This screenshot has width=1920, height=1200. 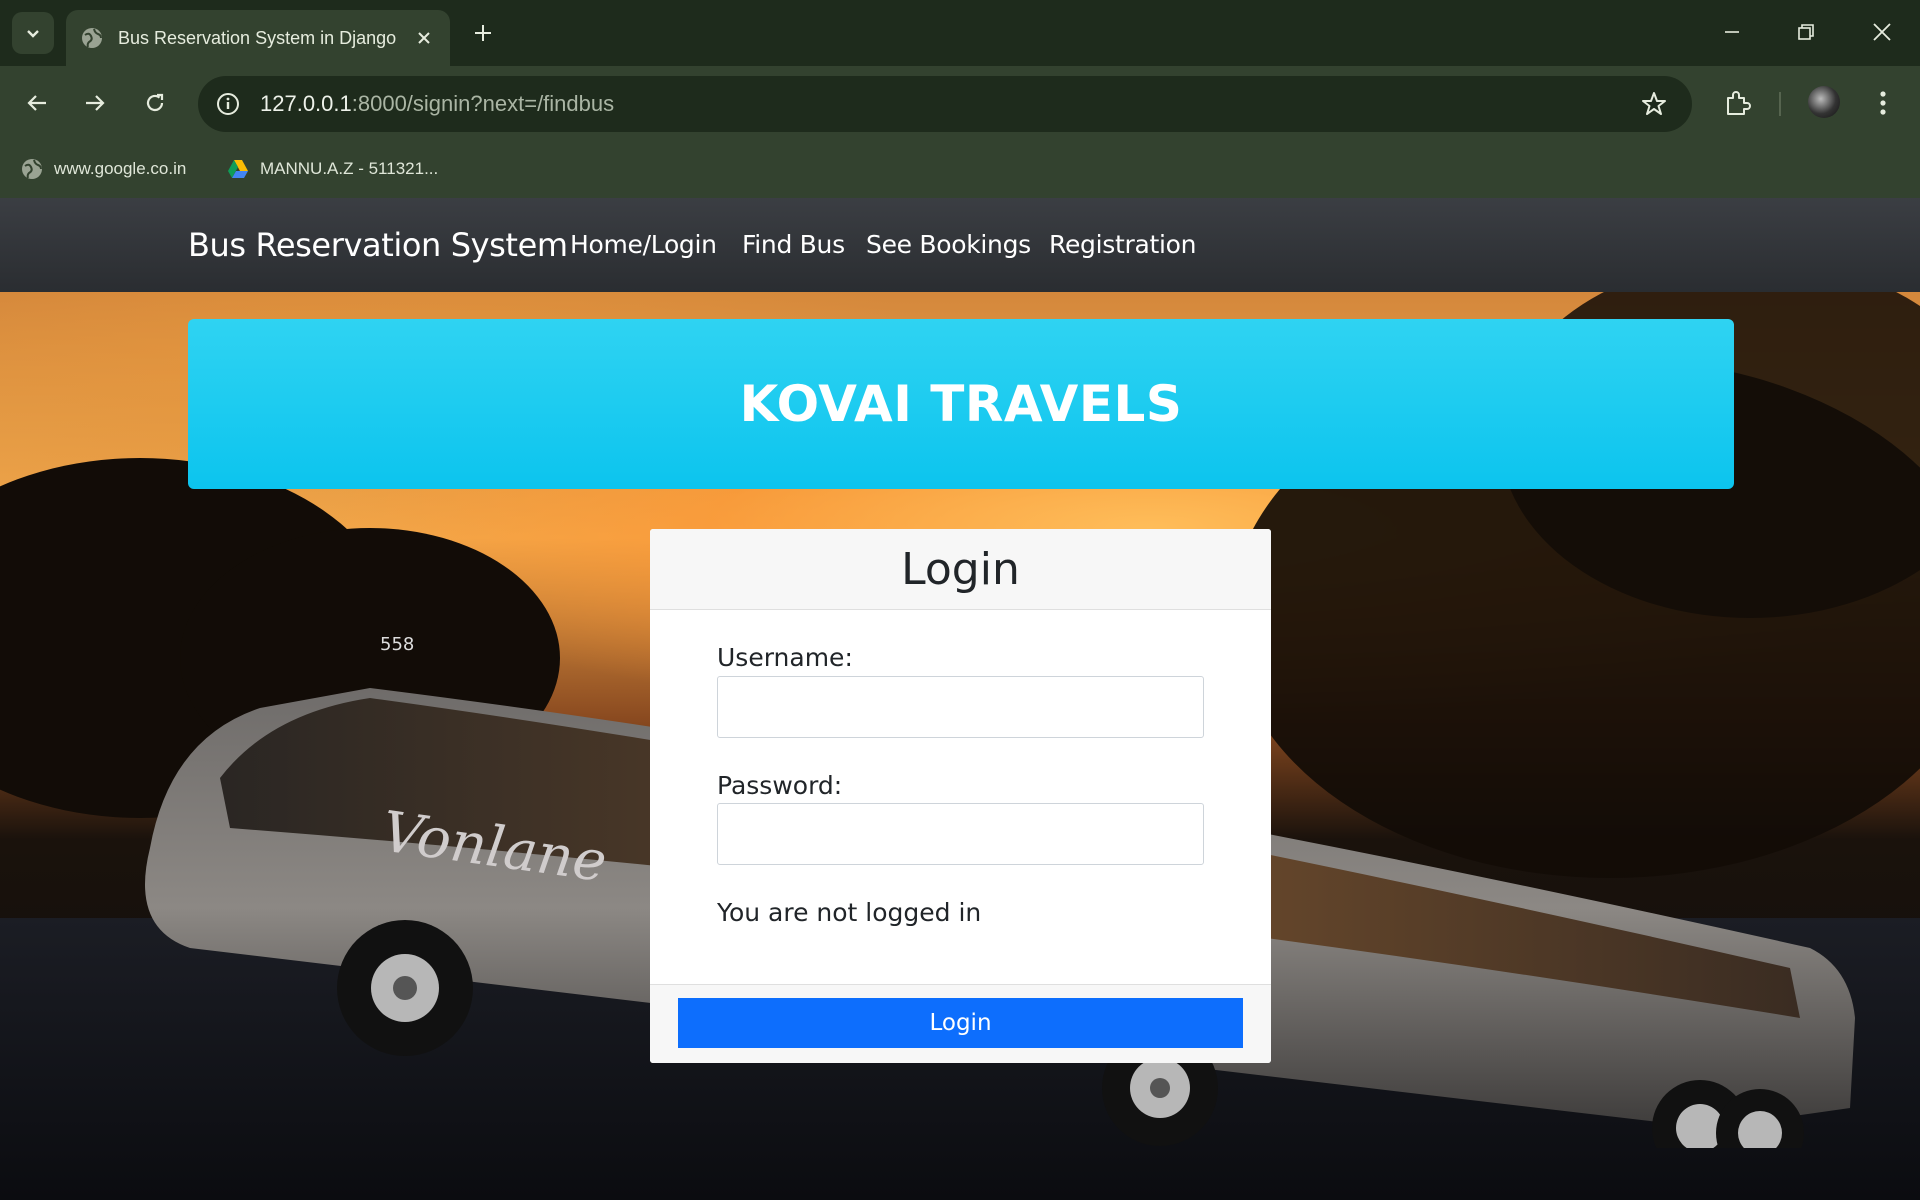 I want to click on arrow-left-icon, so click(x=36, y=103).